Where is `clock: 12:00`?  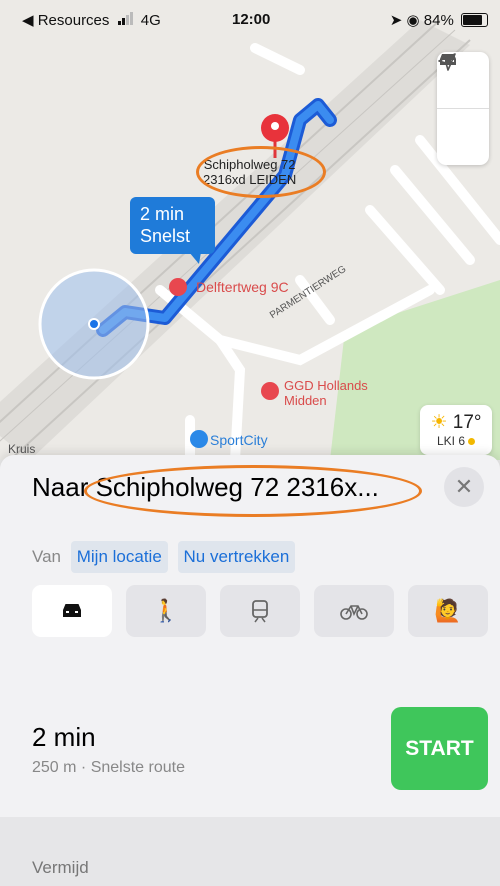 clock: 12:00 is located at coordinates (251, 19).